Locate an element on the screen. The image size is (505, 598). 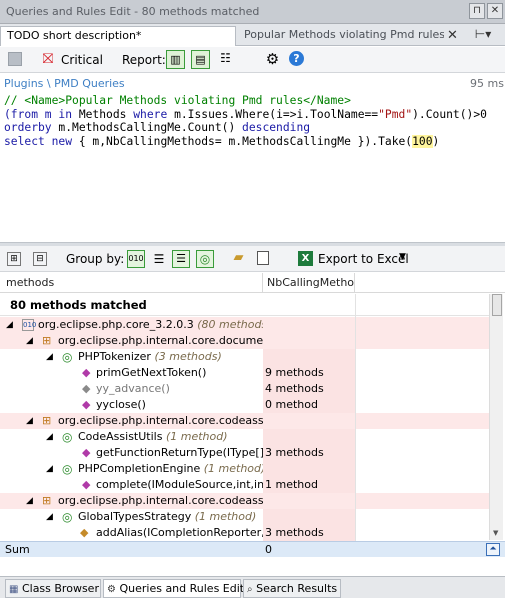
close-window-icon: ✕ is located at coordinates (495, 11).